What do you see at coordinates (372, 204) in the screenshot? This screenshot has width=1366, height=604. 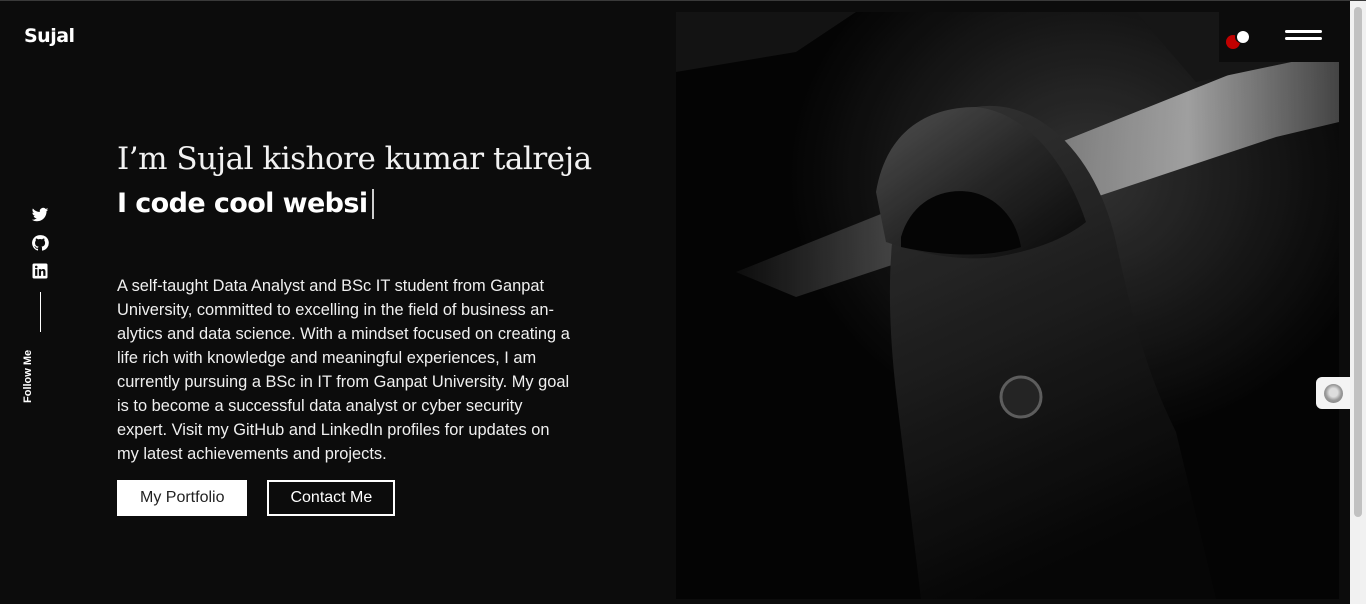 I see `typing-cursor` at bounding box center [372, 204].